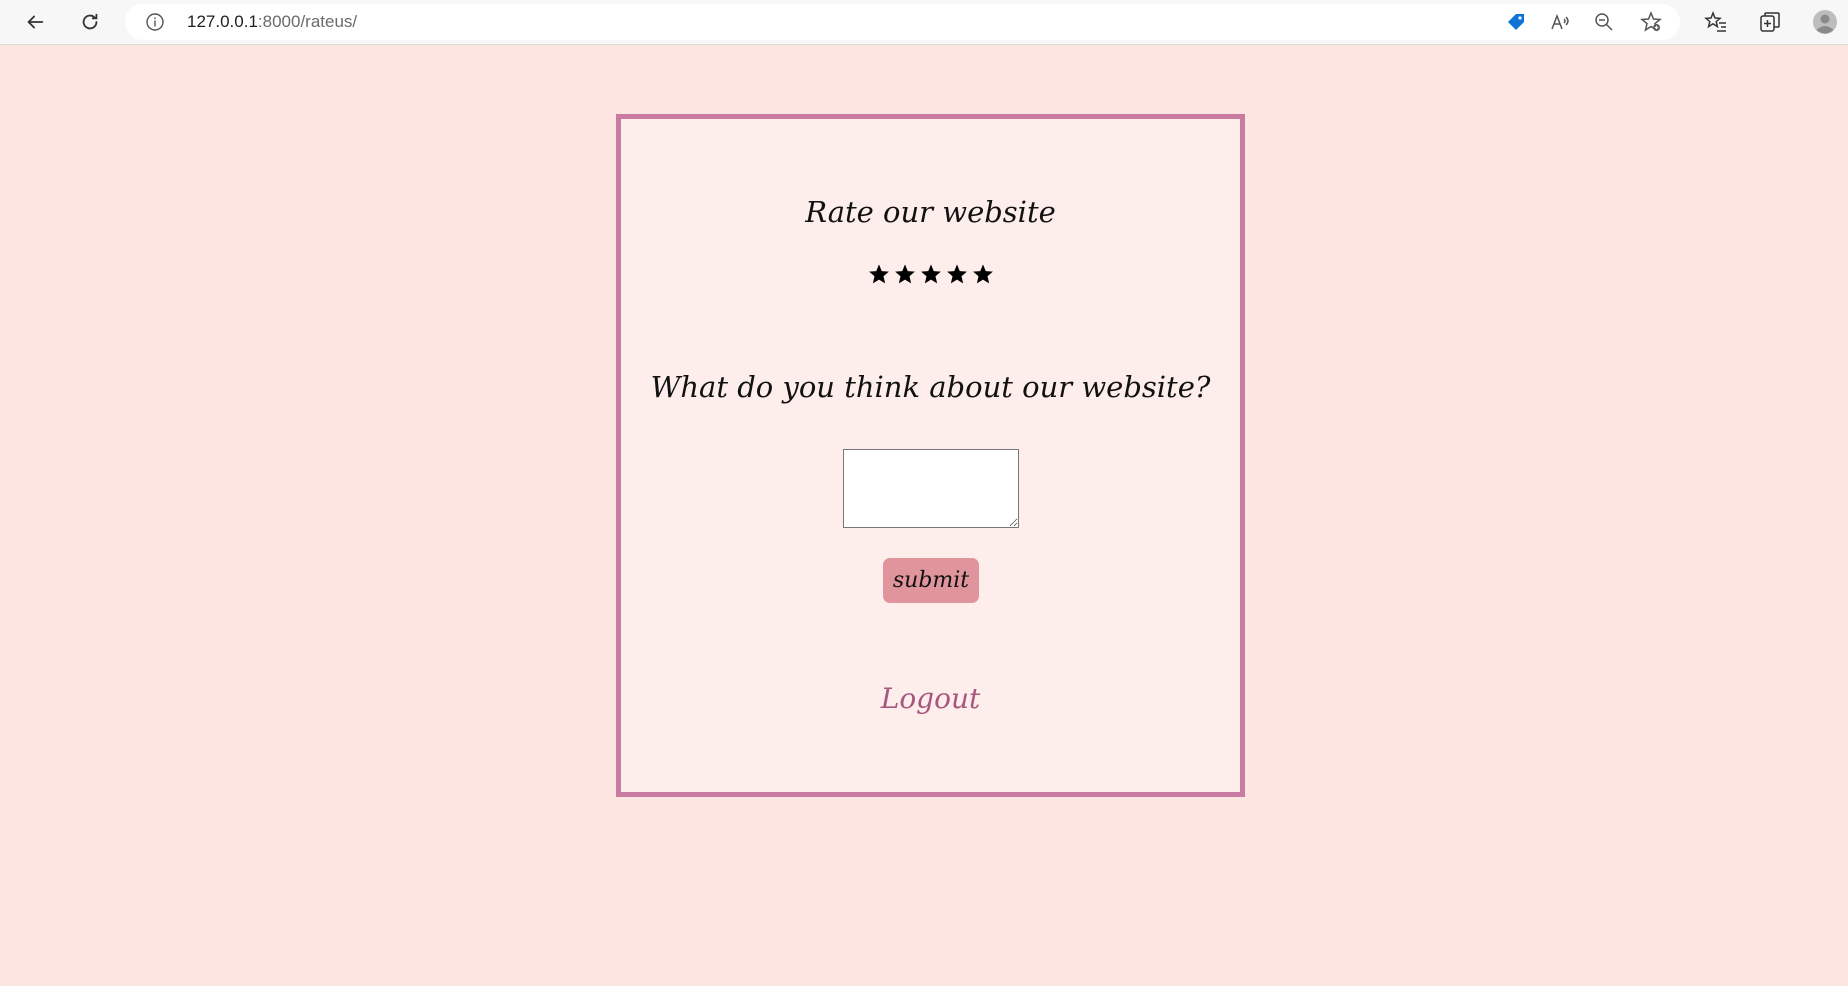 The height and width of the screenshot is (986, 1848). Describe the element at coordinates (1716, 22) in the screenshot. I see `favorites-icon` at that location.